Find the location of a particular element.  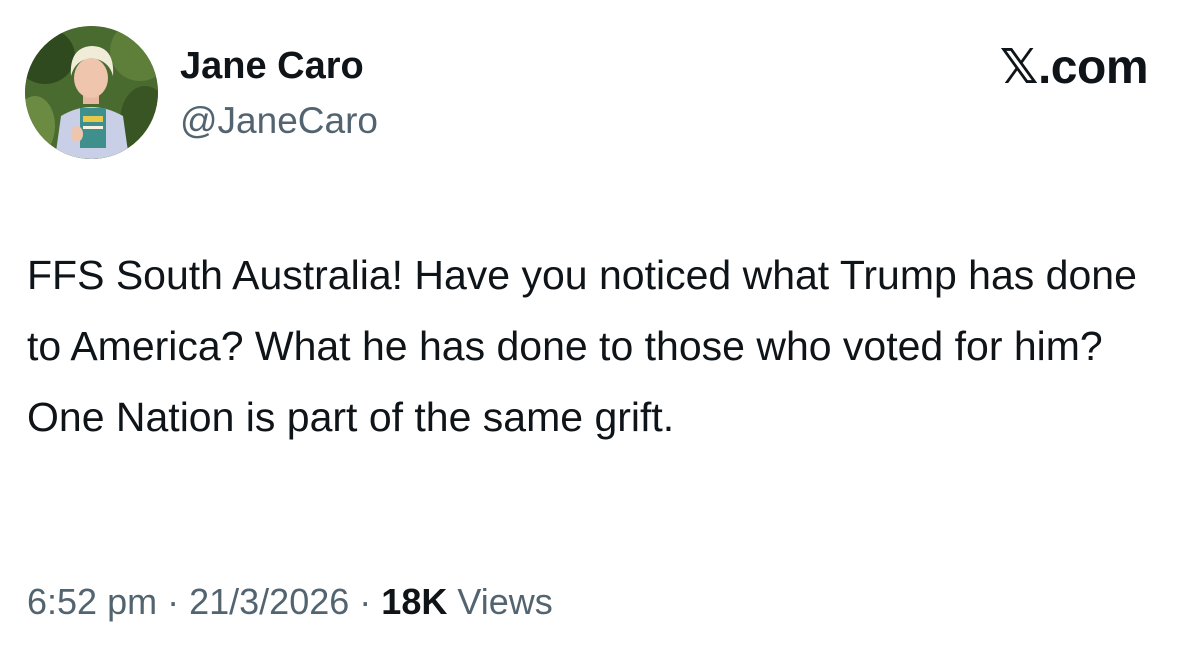

x-logo: 𝕏.com is located at coordinates (1074, 67).